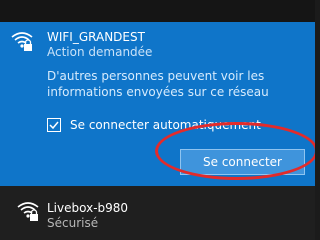 The image size is (320, 240). I want to click on flyout-top-strip, so click(157, 11).